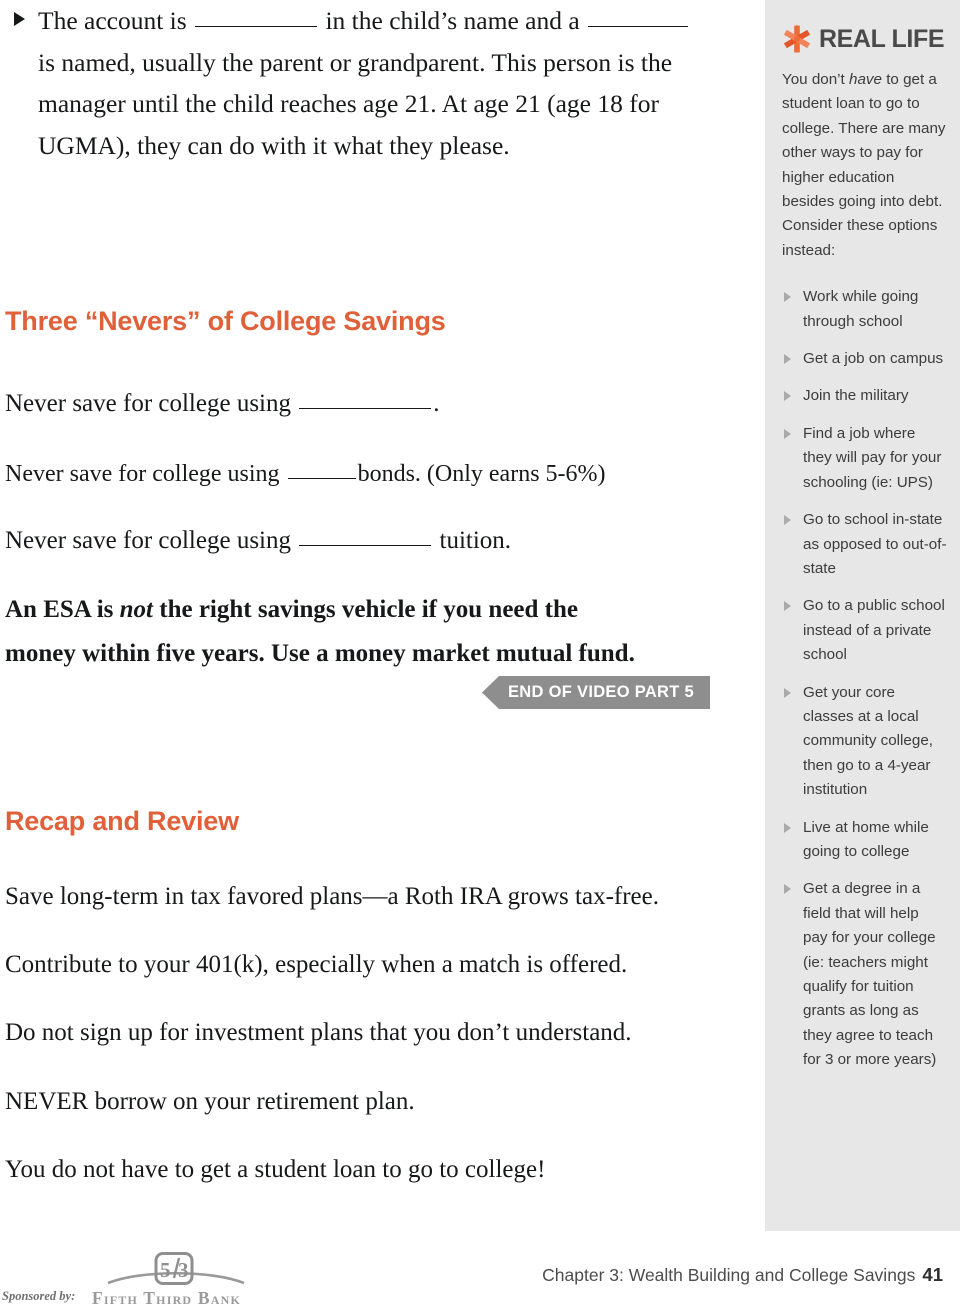  I want to click on sponsor-logo-block: Sponsored by: 5 3 Fifth Third Bank, so click(130, 1282).